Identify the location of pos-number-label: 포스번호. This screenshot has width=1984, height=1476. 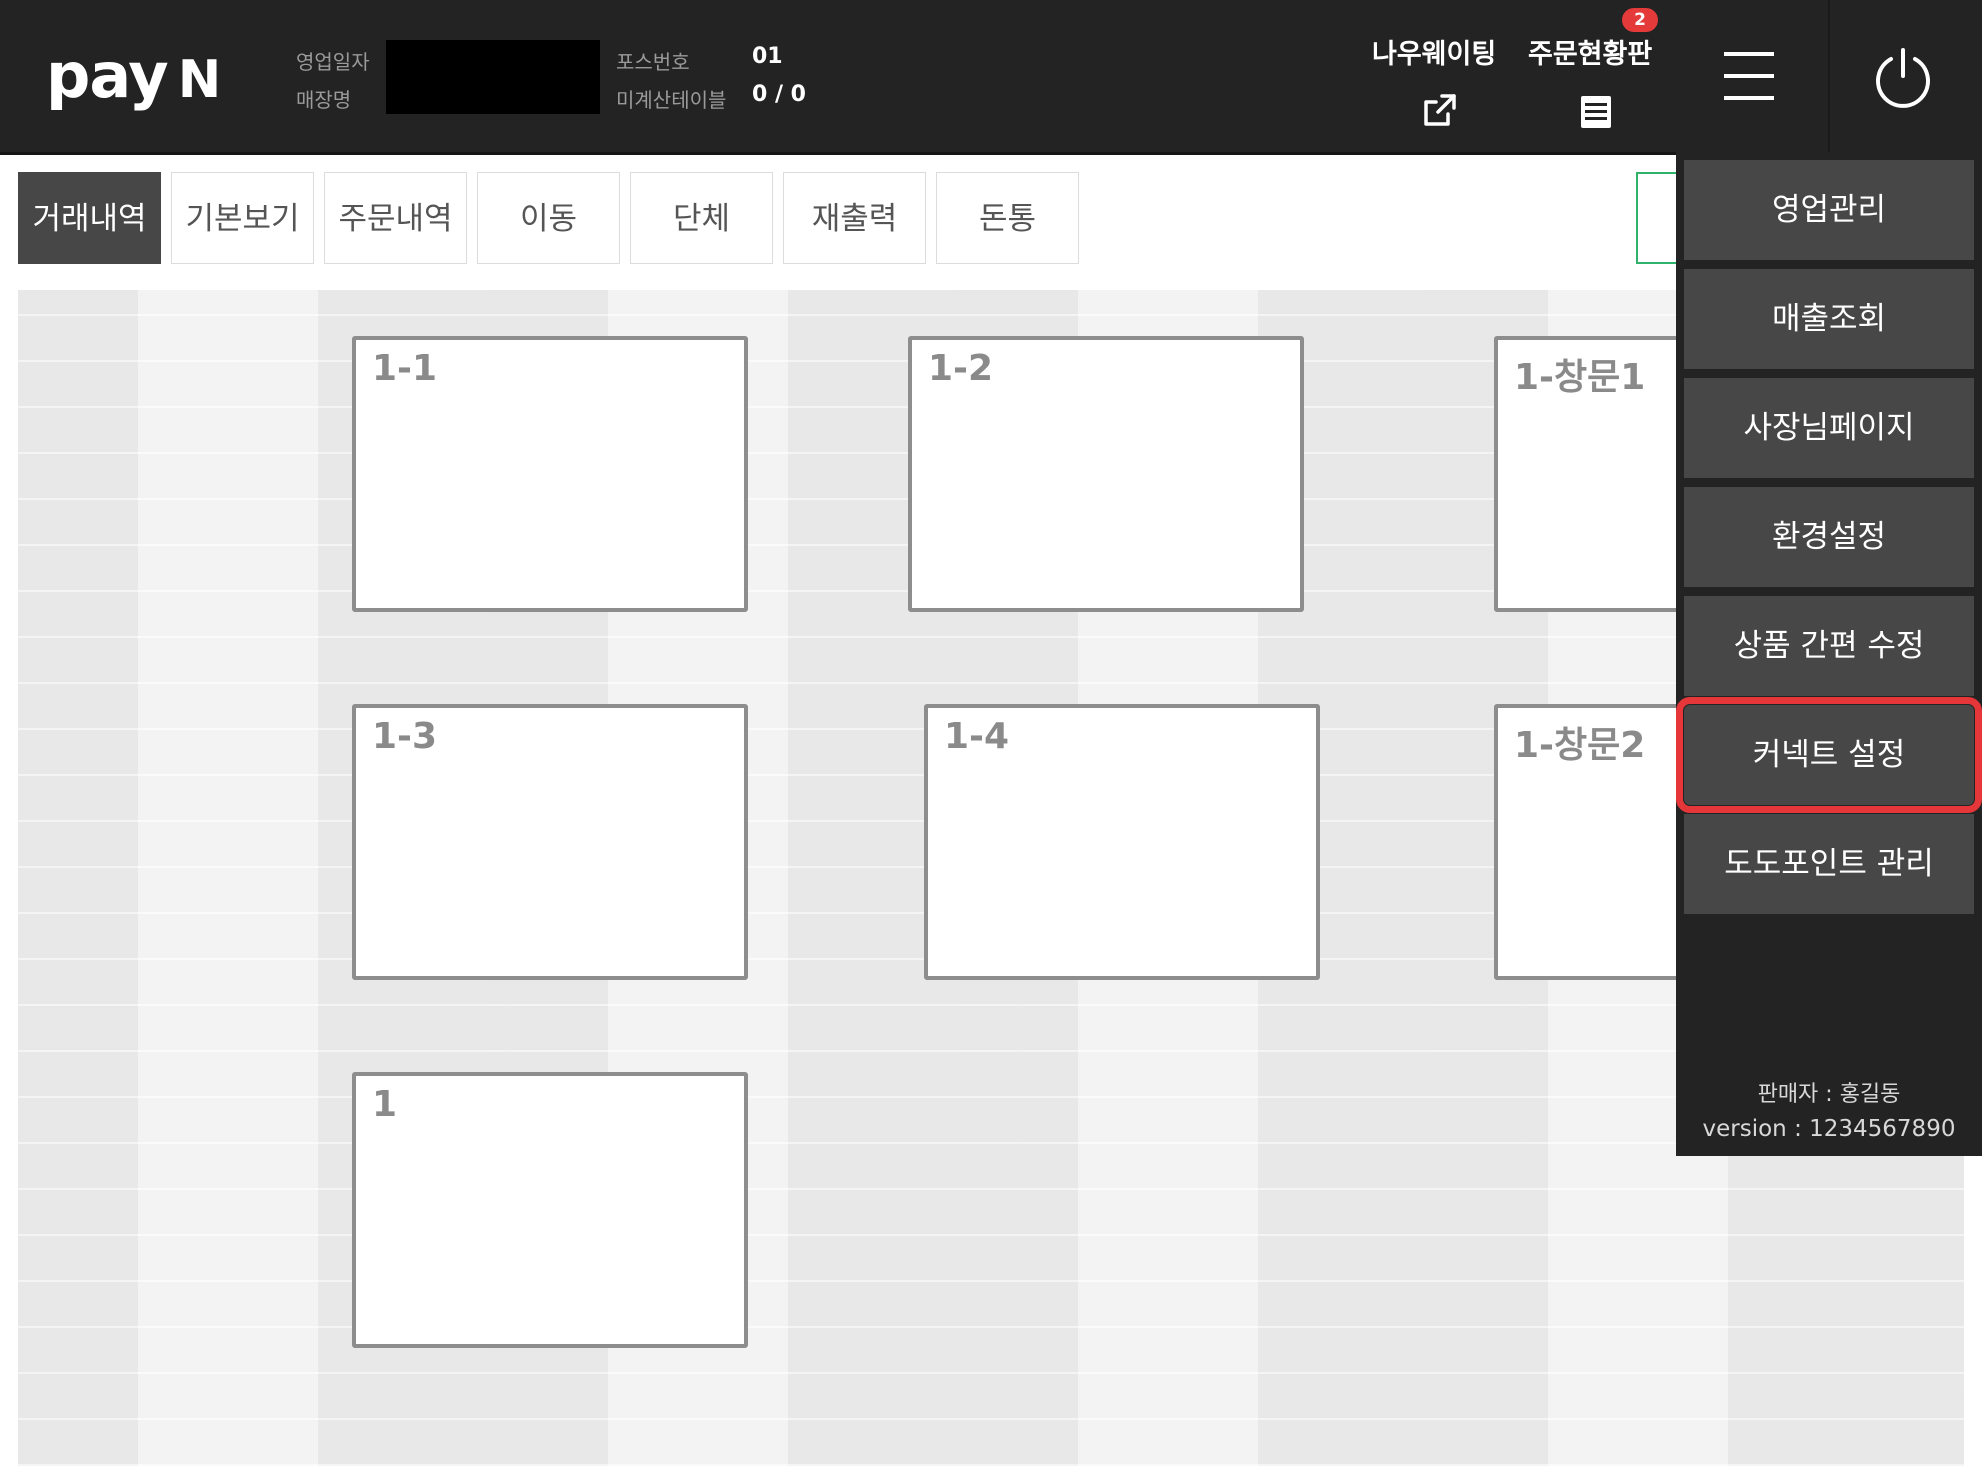
(653, 62).